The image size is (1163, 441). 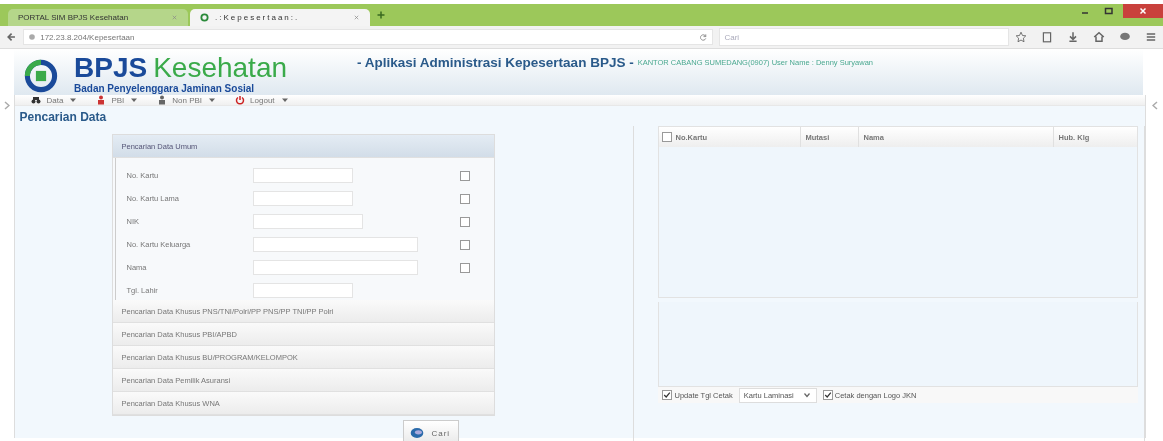 What do you see at coordinates (165, 88) in the screenshot?
I see `tagline: Badan Penyelenggara Jaminan Sosial` at bounding box center [165, 88].